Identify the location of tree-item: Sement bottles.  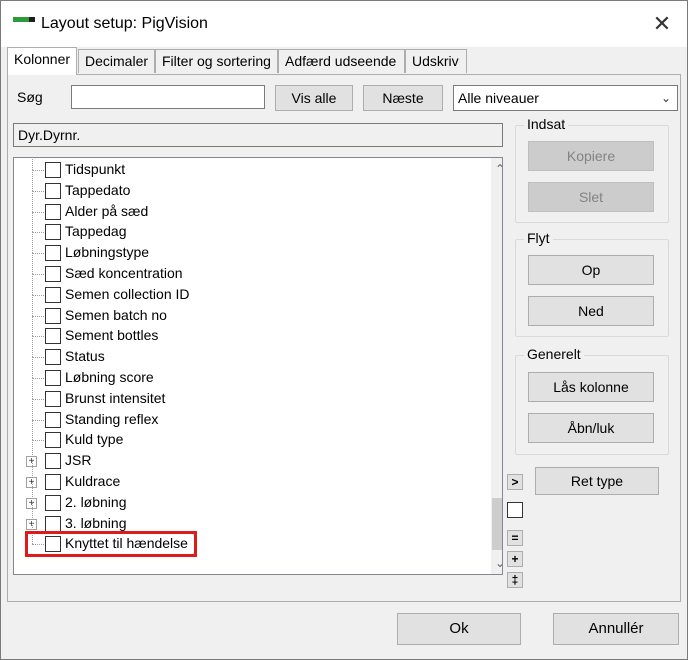
(247, 330).